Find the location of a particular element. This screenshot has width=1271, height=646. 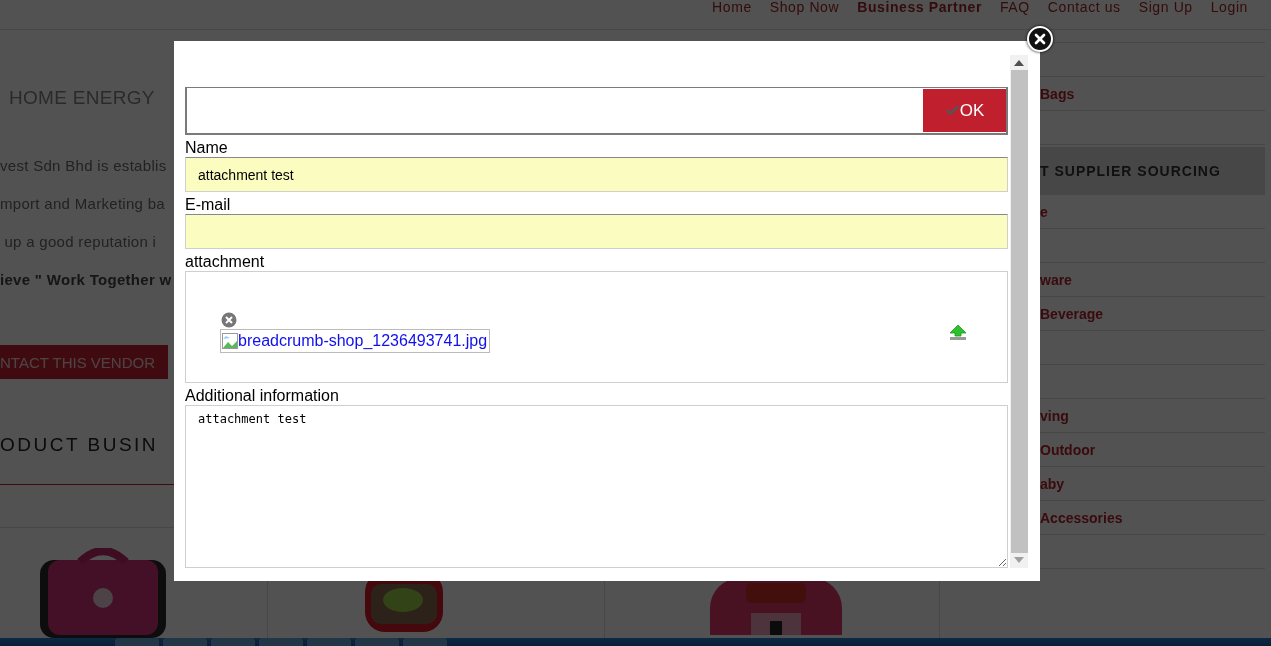

sidebar-link: ving is located at coordinates (1054, 415).